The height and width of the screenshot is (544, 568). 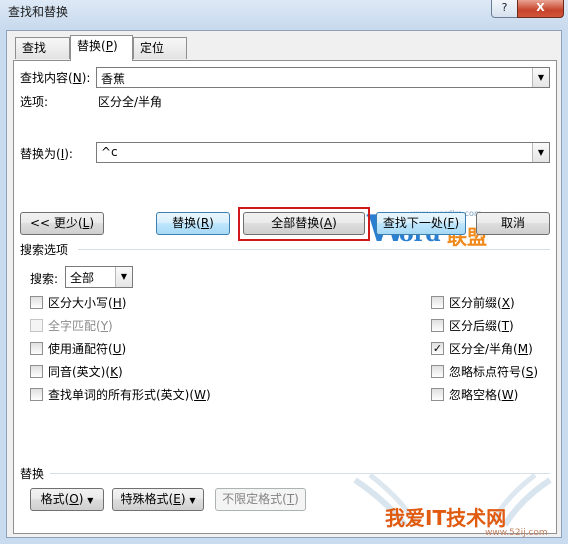 What do you see at coordinates (513, 223) in the screenshot?
I see `cancel-button: 取消` at bounding box center [513, 223].